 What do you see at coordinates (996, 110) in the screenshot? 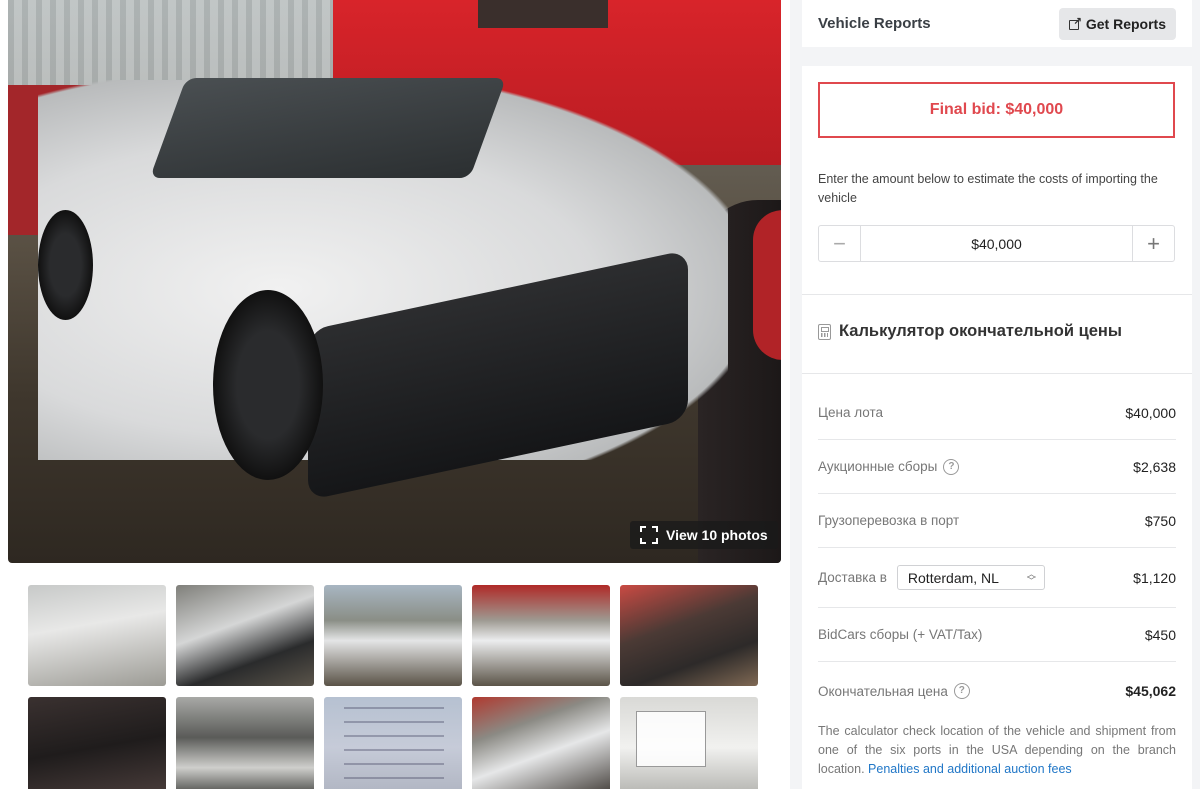
I see `final-bid-banner: Final bid: $40,000` at bounding box center [996, 110].